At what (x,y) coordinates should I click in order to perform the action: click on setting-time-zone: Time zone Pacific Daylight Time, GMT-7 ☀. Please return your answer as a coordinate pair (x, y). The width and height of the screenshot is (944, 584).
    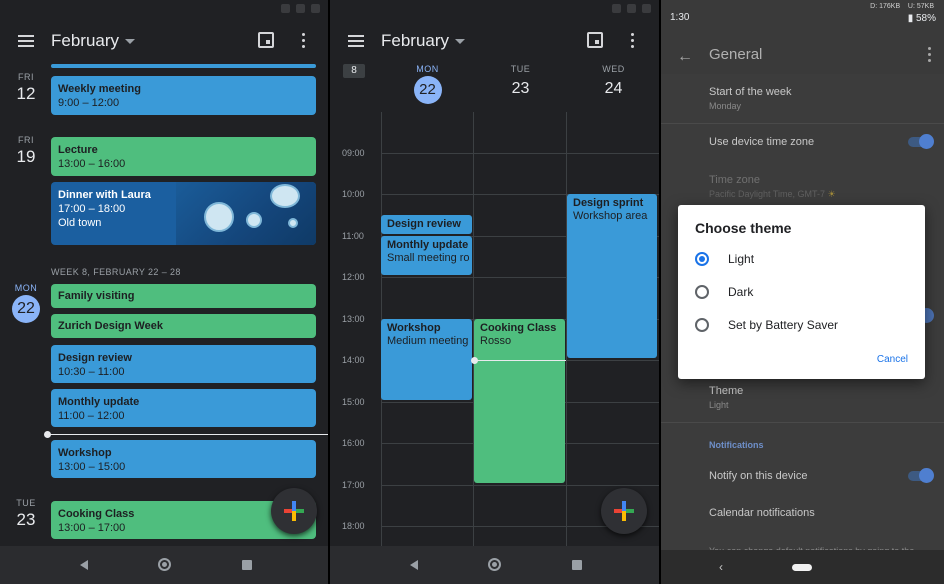
    Looking at the image, I should click on (821, 187).